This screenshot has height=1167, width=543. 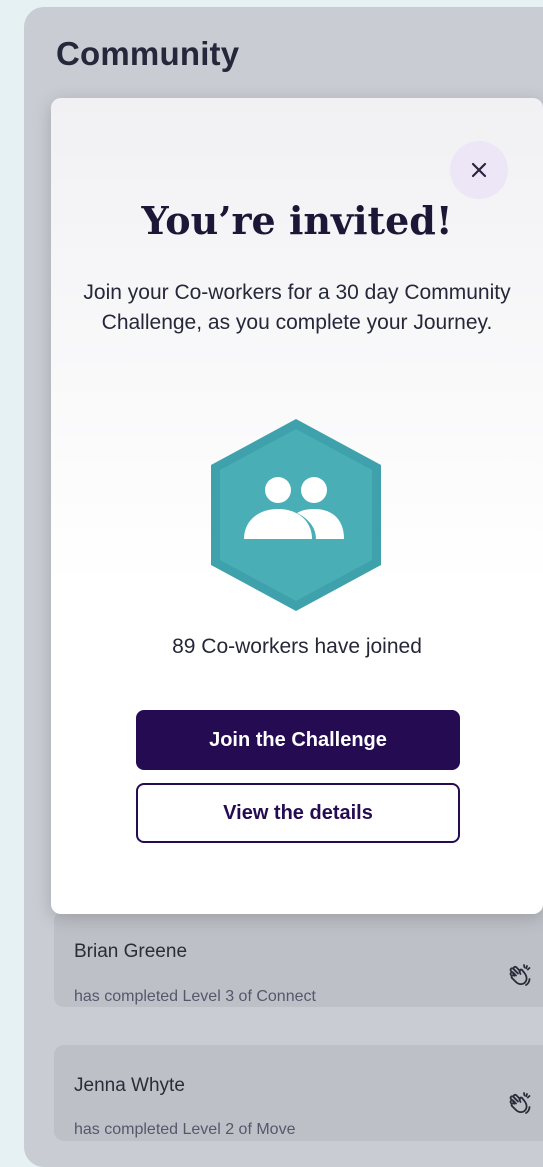 What do you see at coordinates (185, 1129) in the screenshot?
I see `feed-activity-text: has completed Level 2 of Move` at bounding box center [185, 1129].